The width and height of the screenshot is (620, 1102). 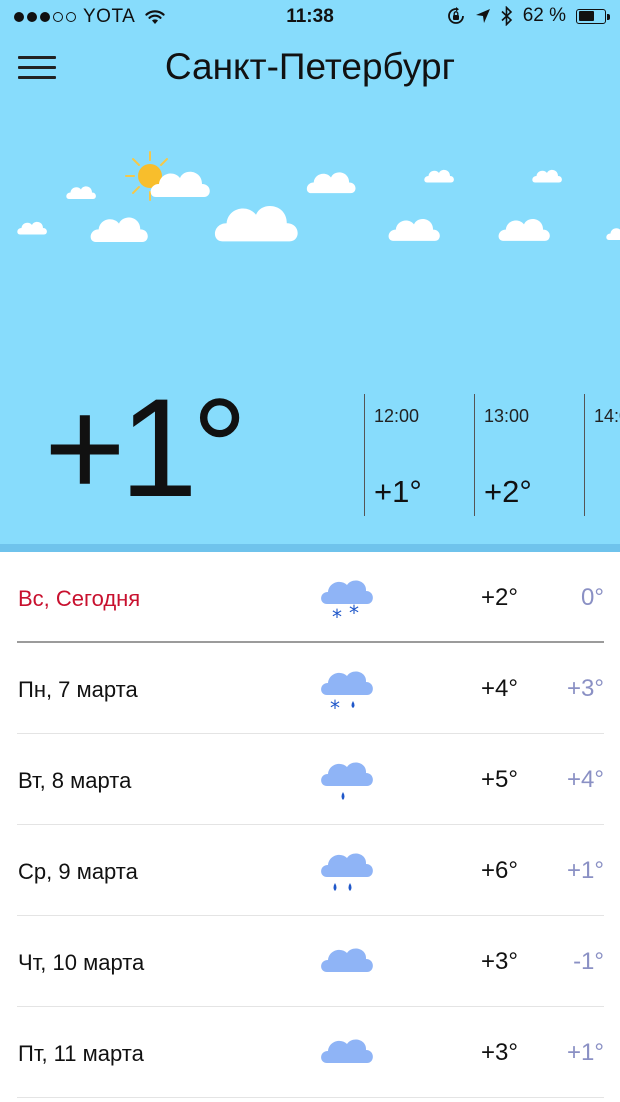 I want to click on day-low-temp: +3°, so click(x=585, y=688).